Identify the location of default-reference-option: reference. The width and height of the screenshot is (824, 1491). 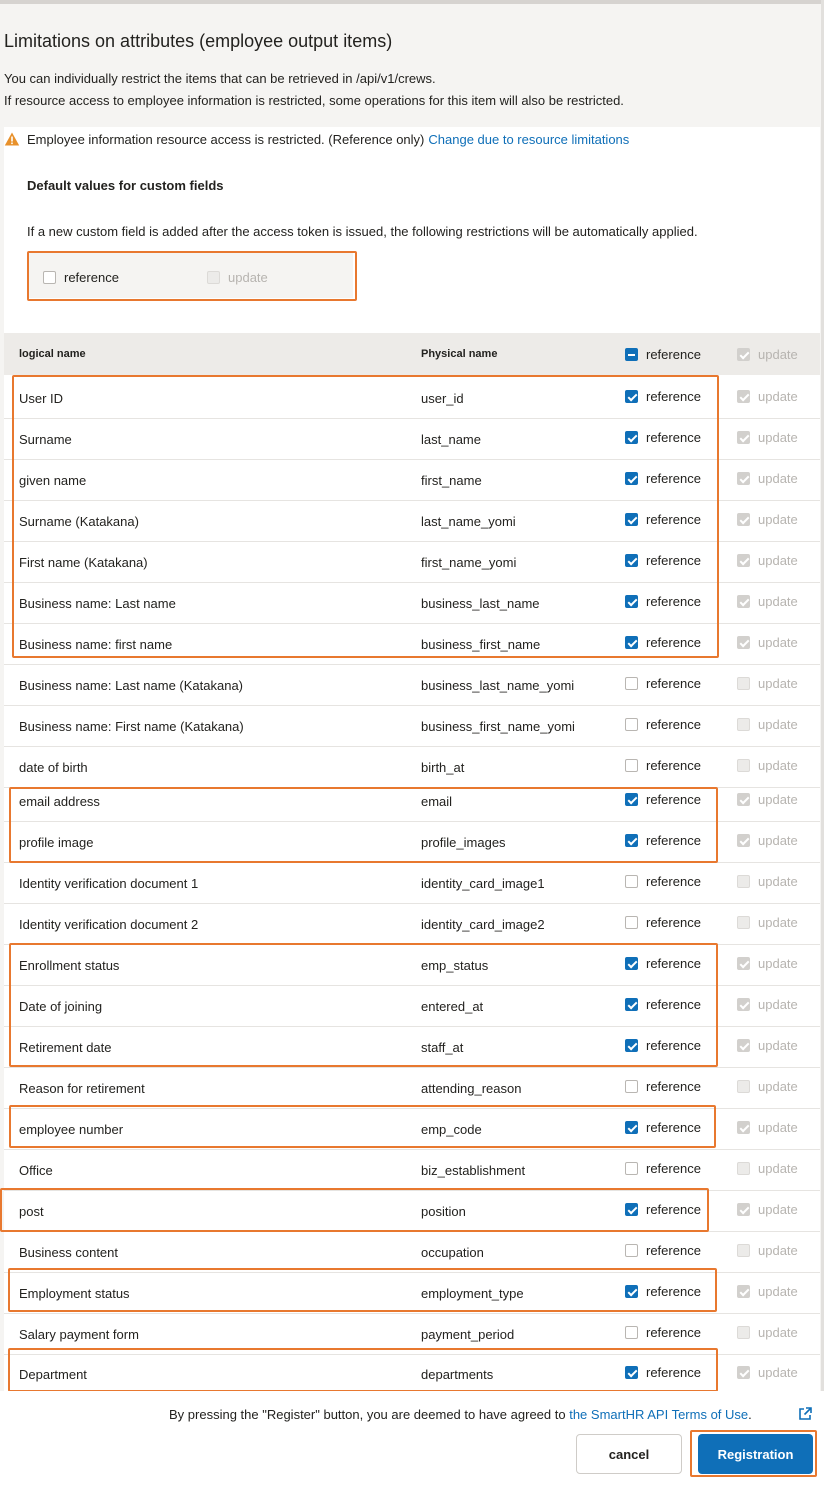
(81, 278).